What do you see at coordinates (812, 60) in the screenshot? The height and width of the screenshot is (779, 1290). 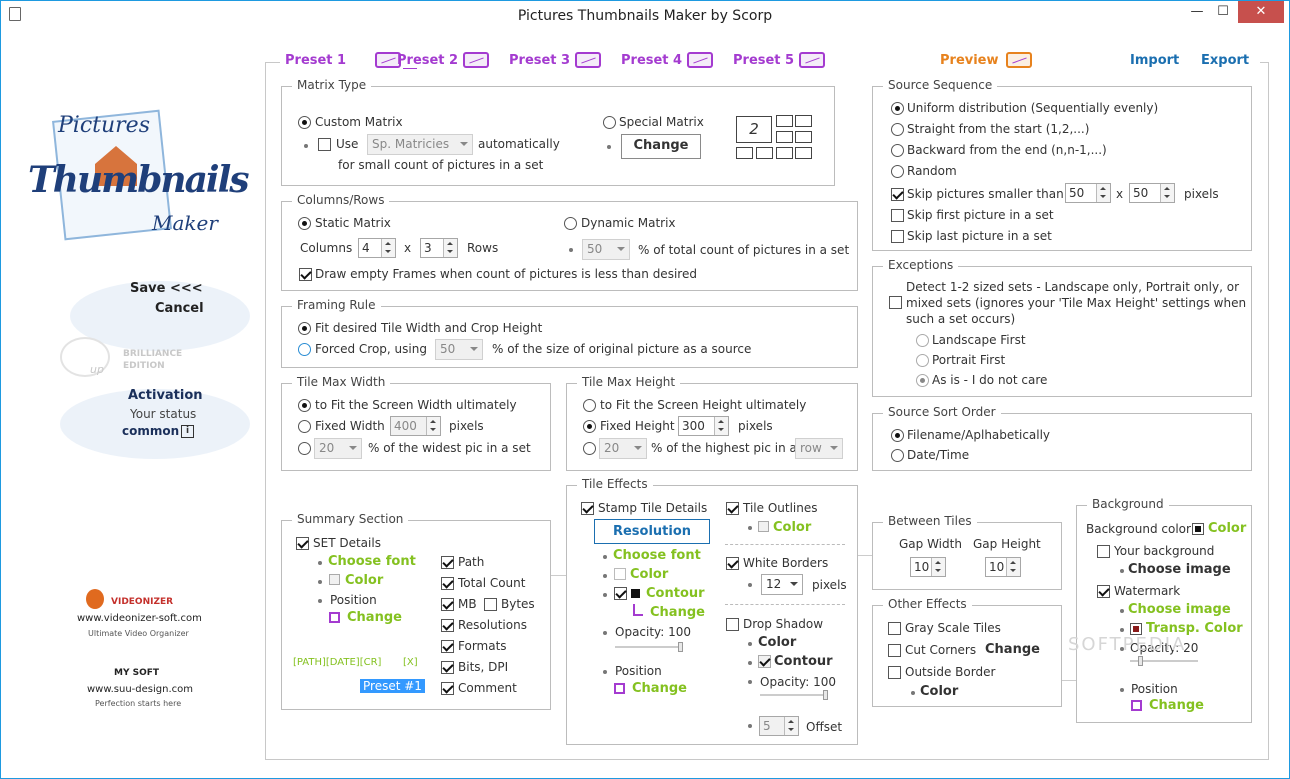 I see `preset-5-edit-icon` at bounding box center [812, 60].